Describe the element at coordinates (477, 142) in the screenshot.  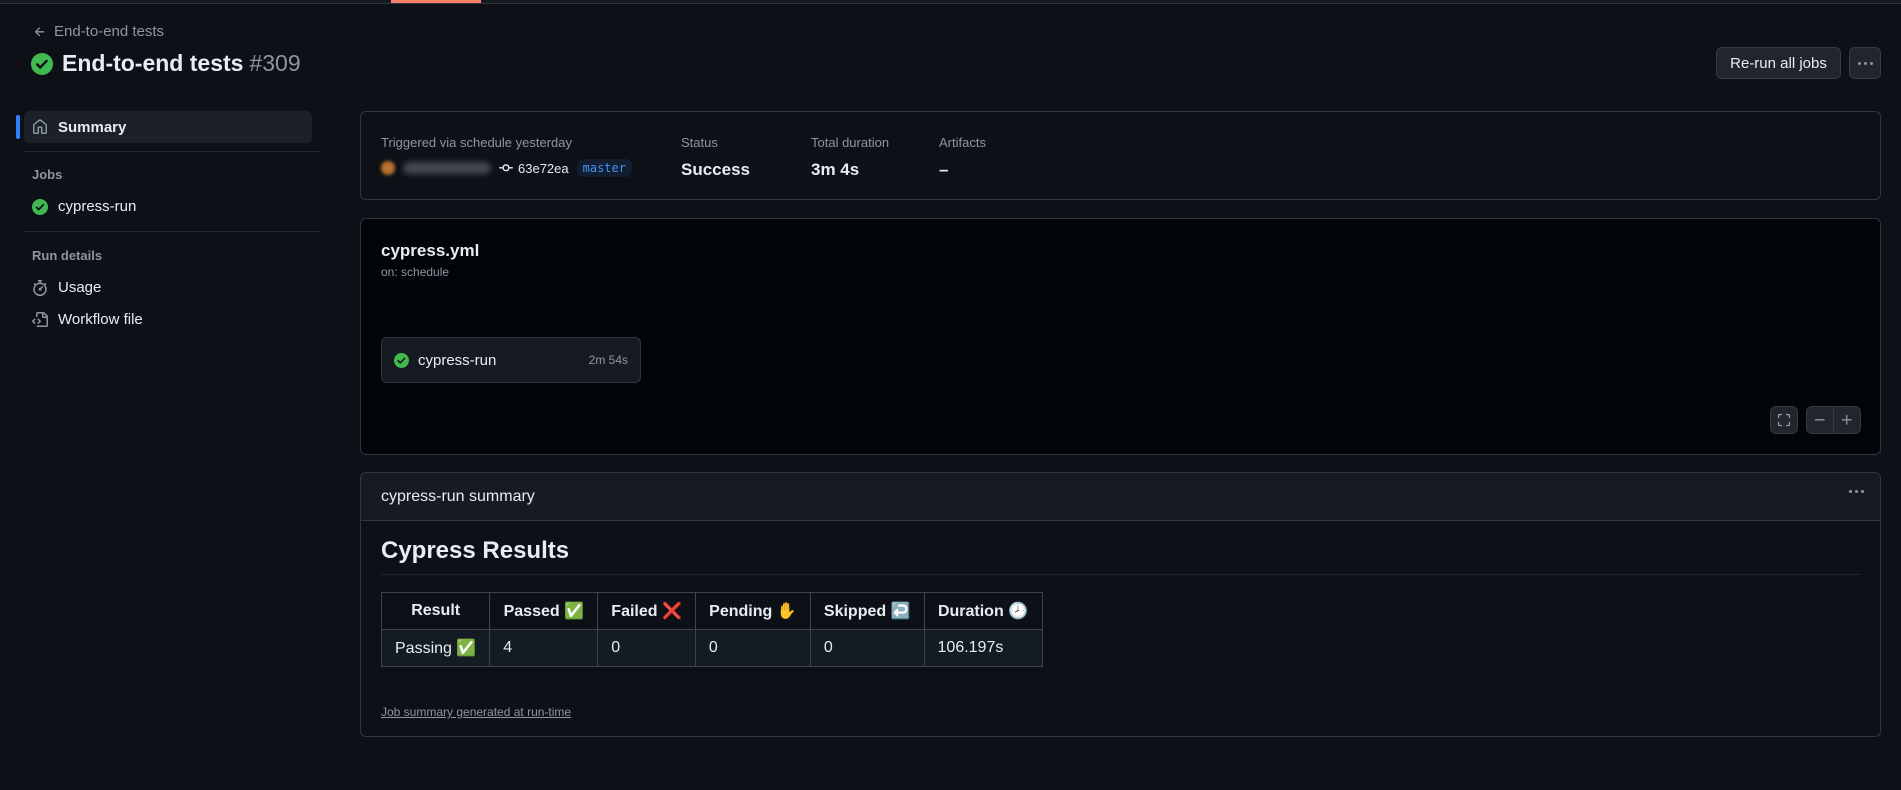
I see `trigger-label: Triggered via schedule yesterday` at that location.